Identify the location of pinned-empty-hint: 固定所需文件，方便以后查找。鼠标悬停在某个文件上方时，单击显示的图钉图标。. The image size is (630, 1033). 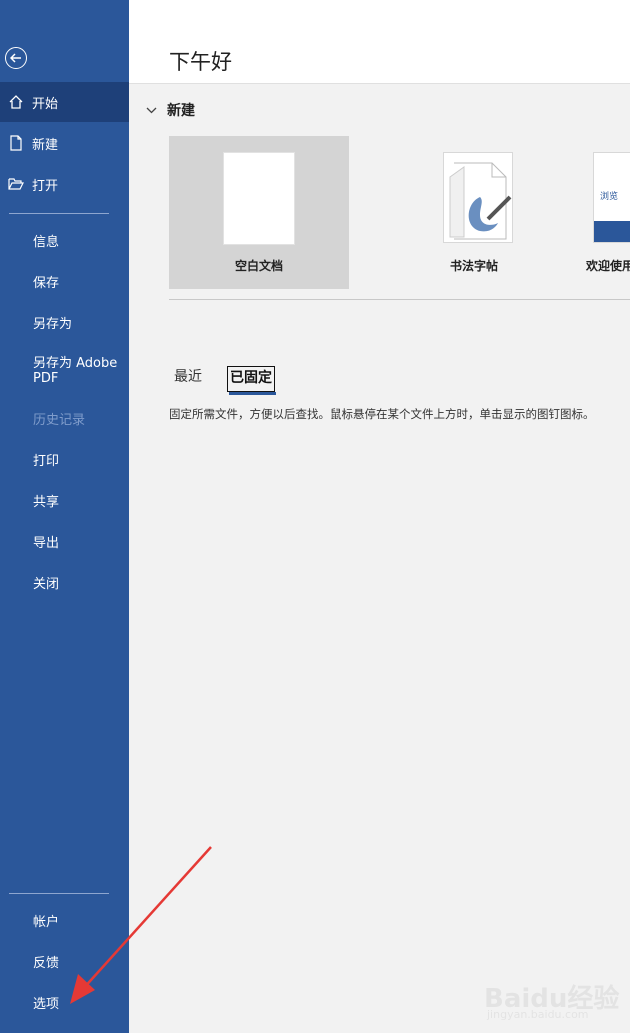
(382, 414).